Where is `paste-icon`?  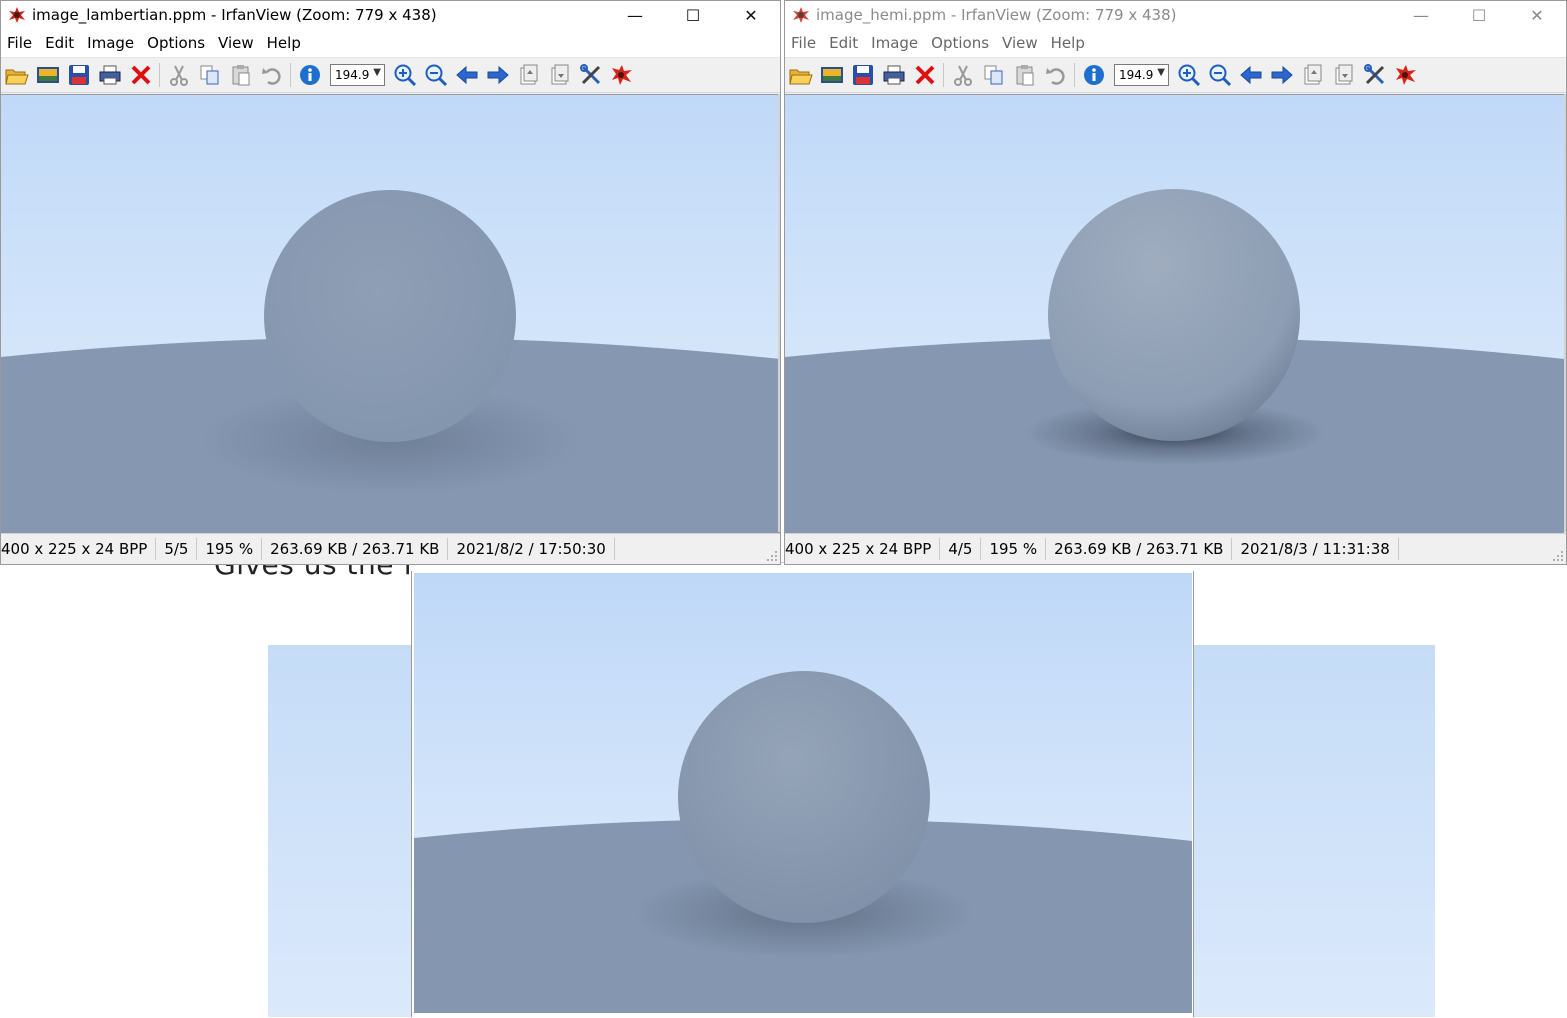
paste-icon is located at coordinates (240, 75).